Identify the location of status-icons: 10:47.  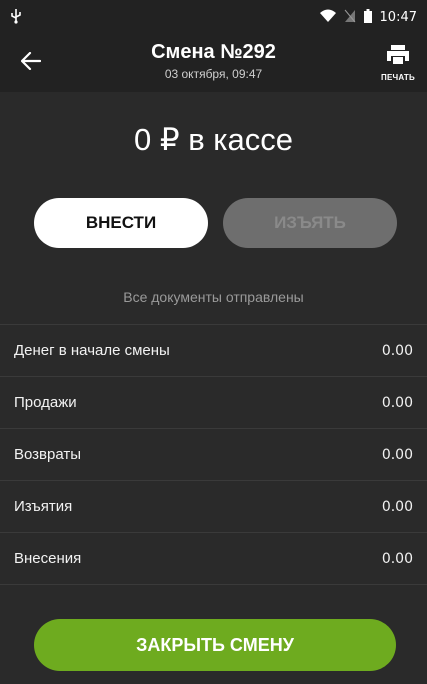
(368, 17).